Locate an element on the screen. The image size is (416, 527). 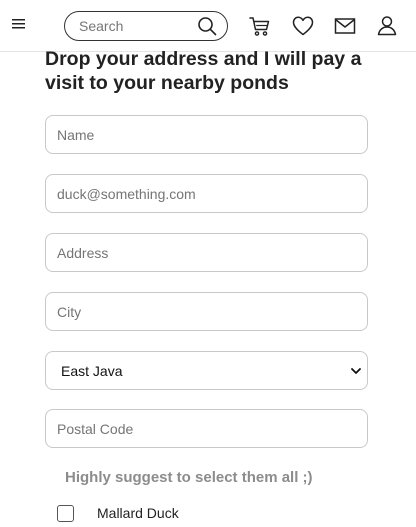
search-icon is located at coordinates (207, 26).